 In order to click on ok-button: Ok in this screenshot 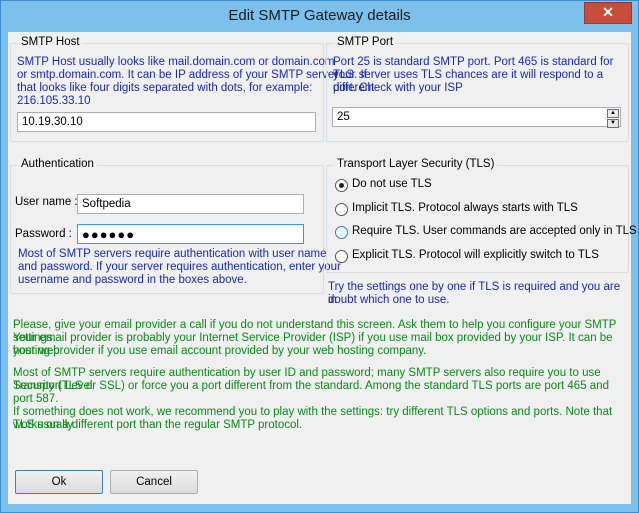, I will do `click(59, 482)`.